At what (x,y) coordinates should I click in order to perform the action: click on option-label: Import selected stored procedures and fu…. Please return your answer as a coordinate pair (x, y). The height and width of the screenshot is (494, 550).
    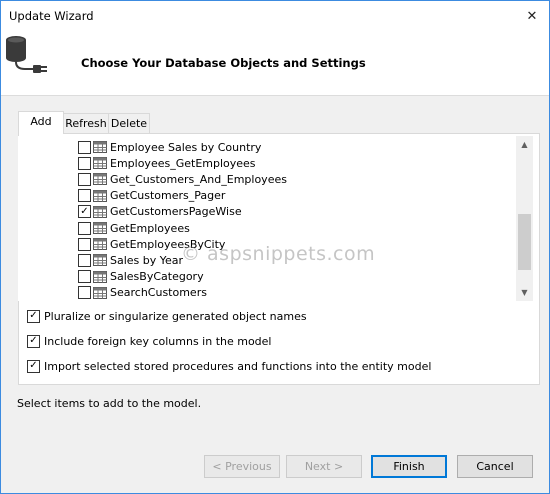
    Looking at the image, I should click on (238, 366).